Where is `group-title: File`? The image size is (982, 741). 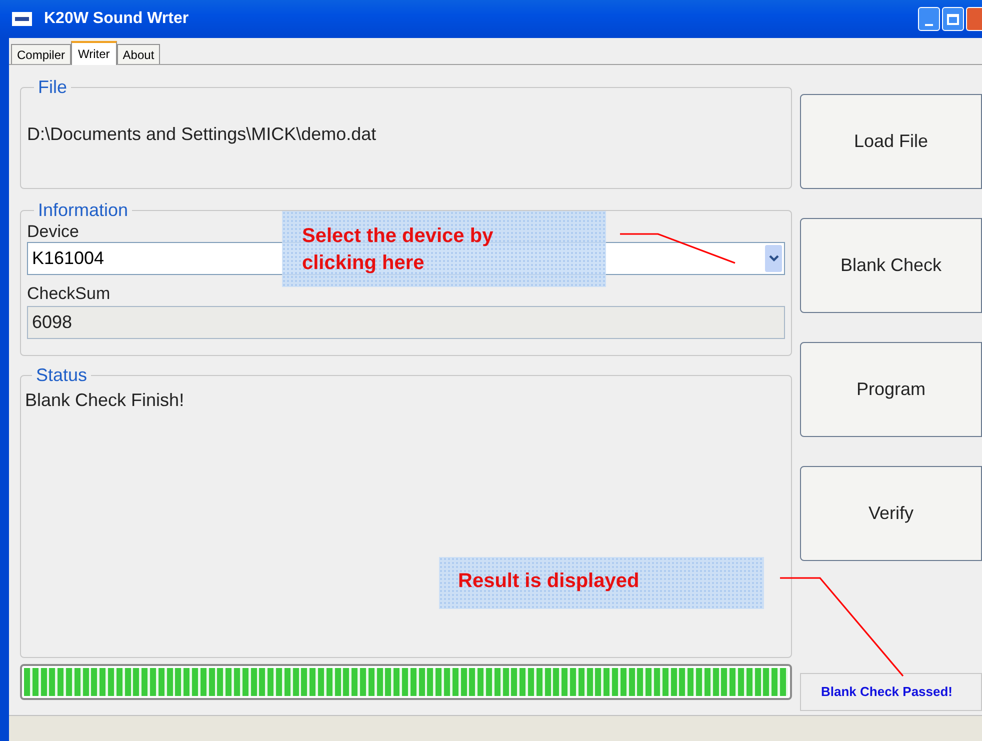 group-title: File is located at coordinates (52, 87).